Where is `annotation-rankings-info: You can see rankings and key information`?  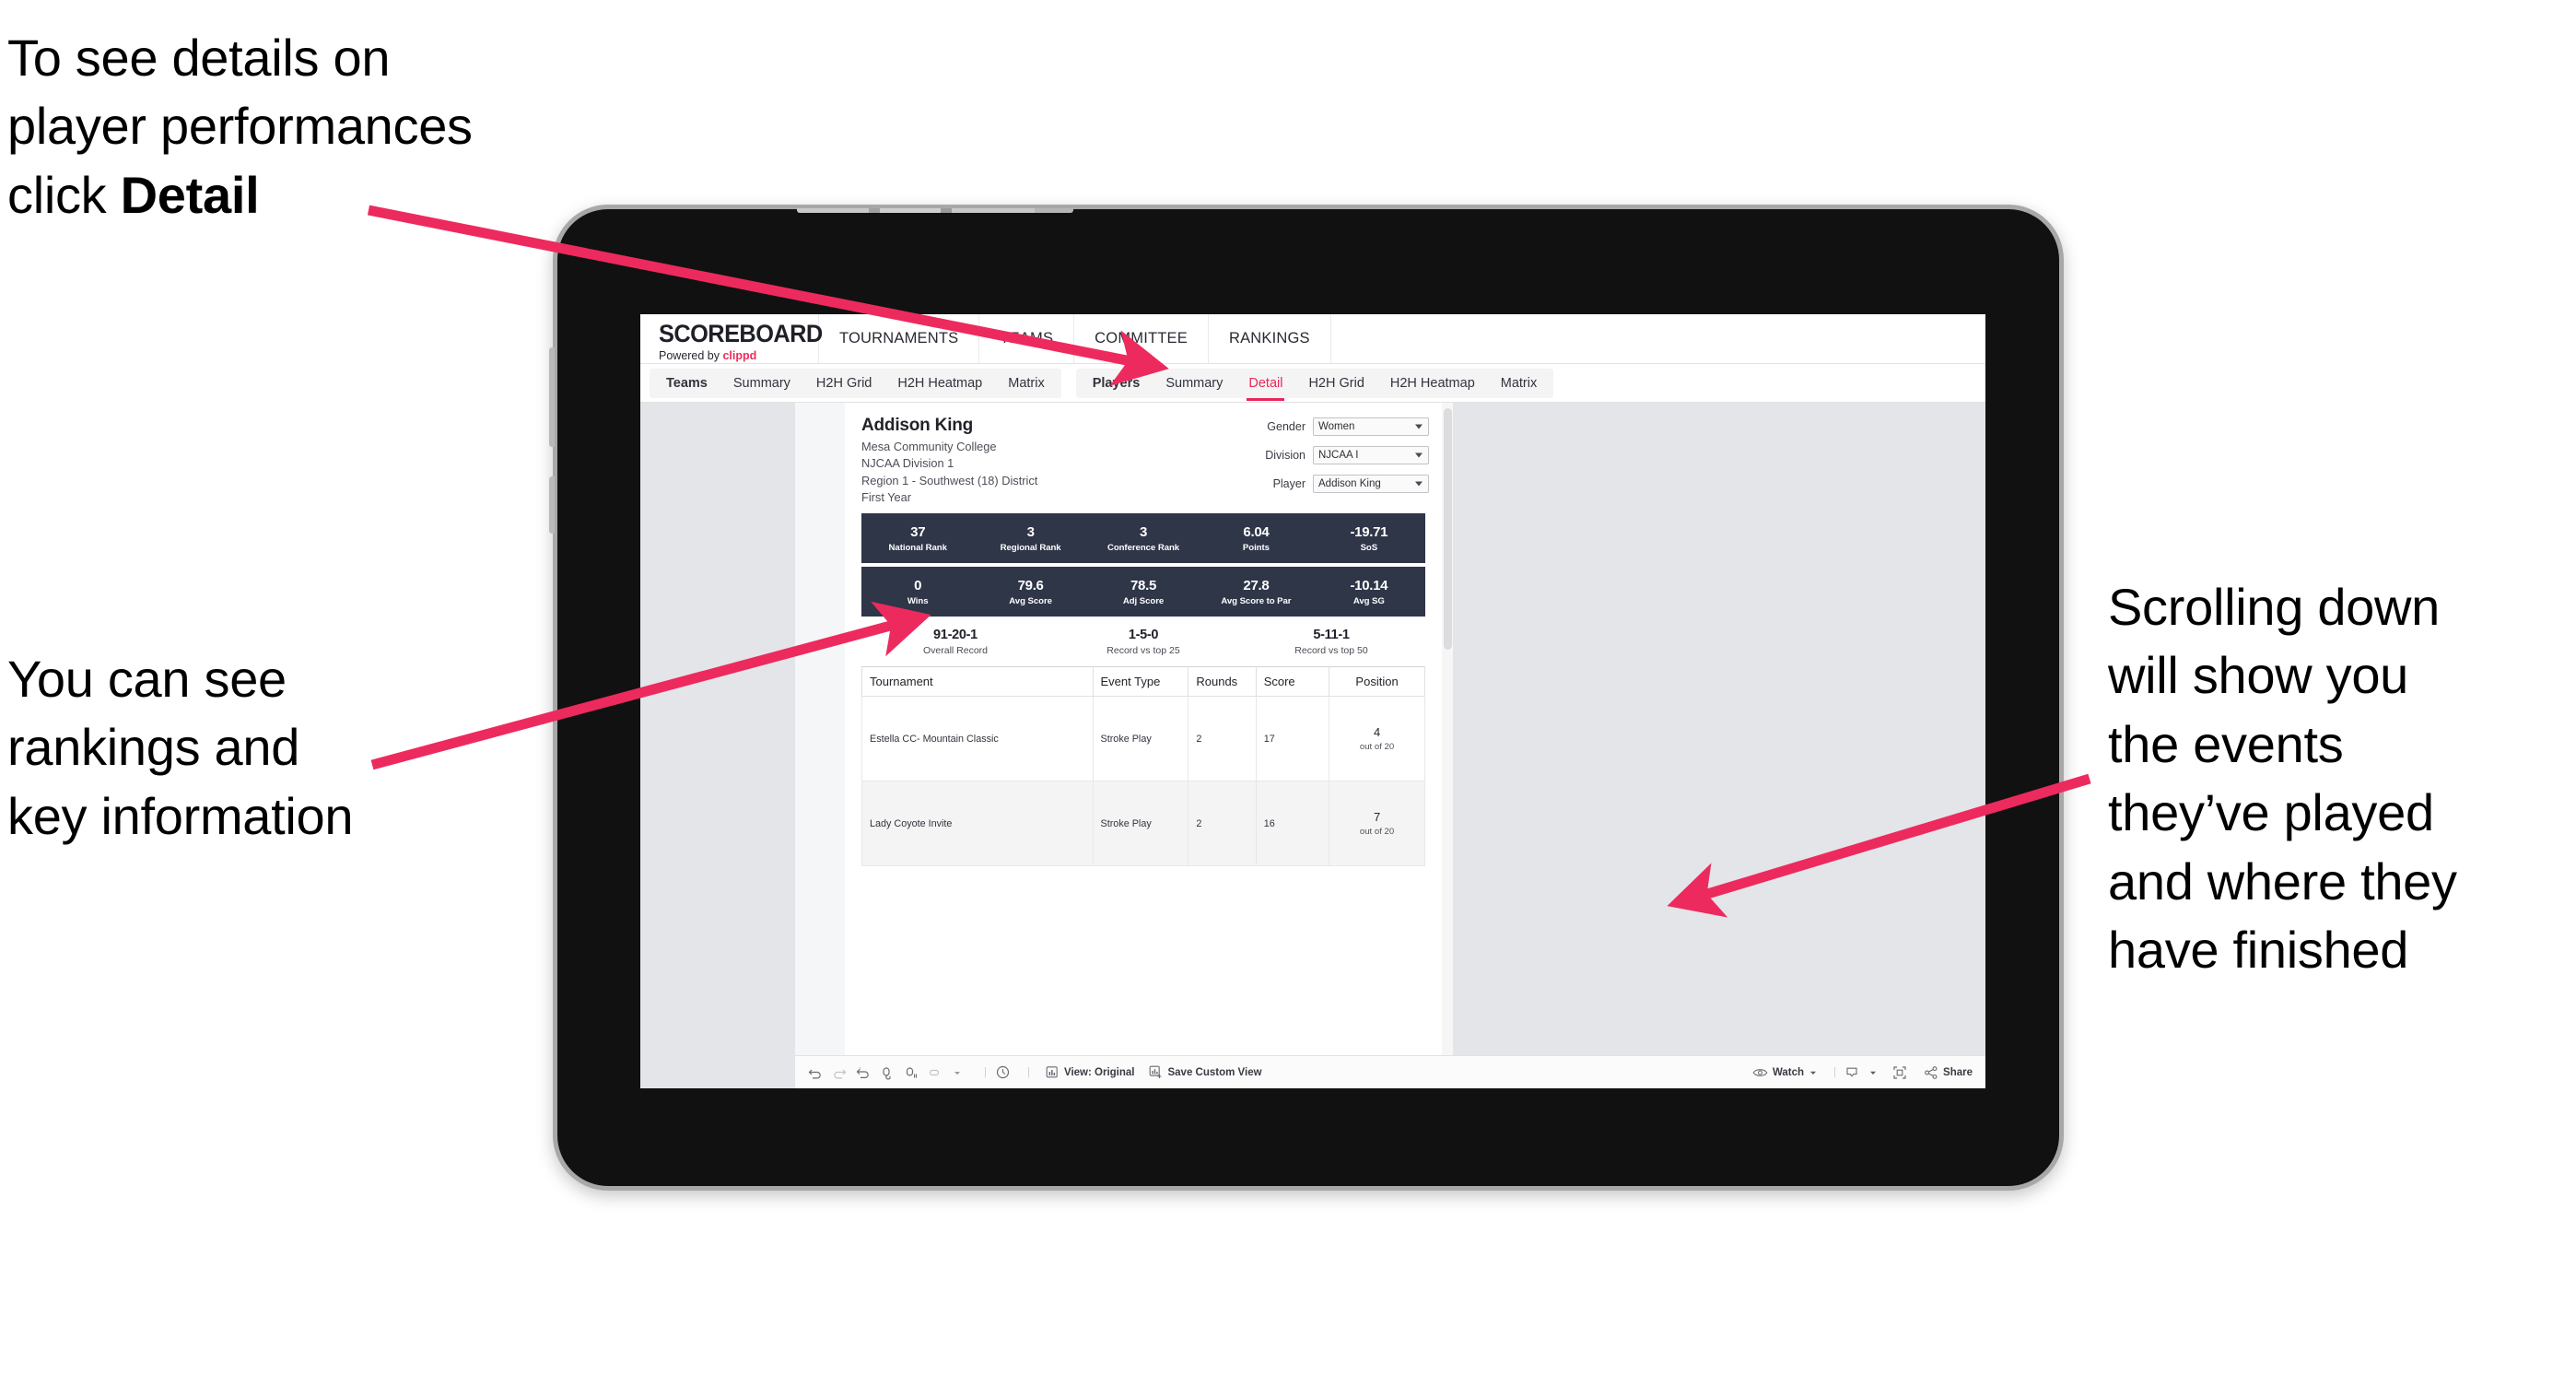
annotation-rankings-info: You can see rankings and key information is located at coordinates (180, 747).